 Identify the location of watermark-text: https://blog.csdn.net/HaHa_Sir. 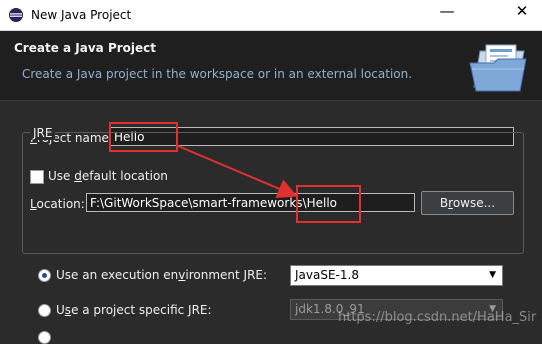
(437, 317).